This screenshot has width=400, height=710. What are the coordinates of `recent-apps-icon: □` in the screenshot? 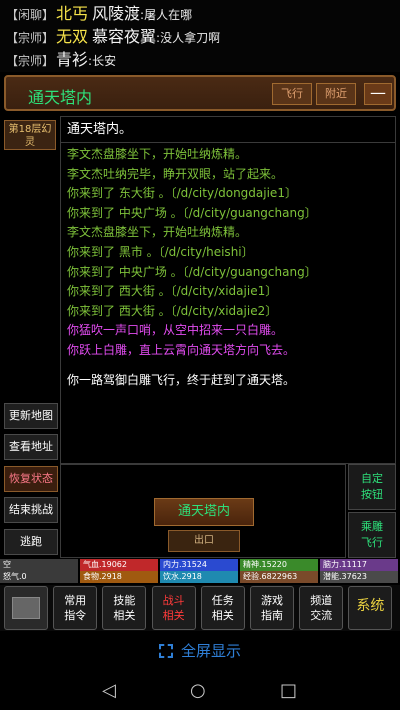 It's located at (288, 690).